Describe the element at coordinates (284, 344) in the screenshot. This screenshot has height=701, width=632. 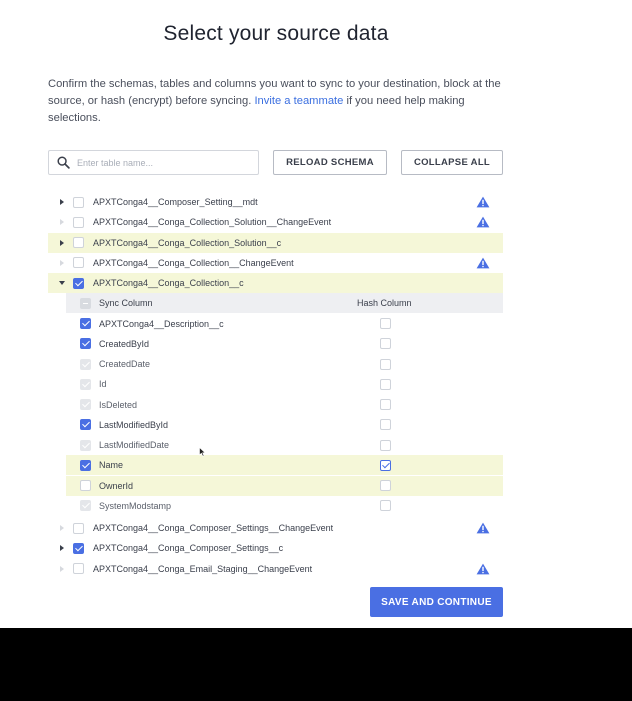
I see `column-row: CreatedById` at that location.